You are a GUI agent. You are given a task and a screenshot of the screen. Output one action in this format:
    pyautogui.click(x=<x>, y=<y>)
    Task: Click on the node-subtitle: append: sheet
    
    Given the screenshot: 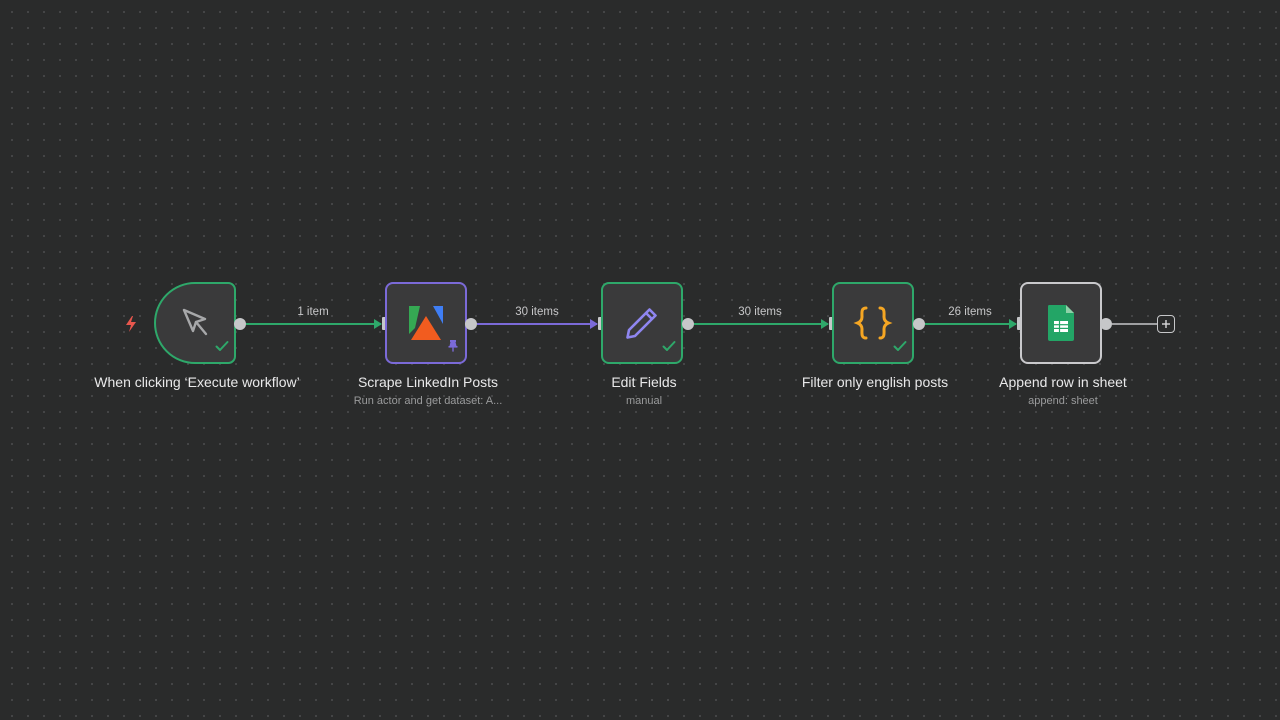 What is the action you would take?
    pyautogui.click(x=1063, y=401)
    